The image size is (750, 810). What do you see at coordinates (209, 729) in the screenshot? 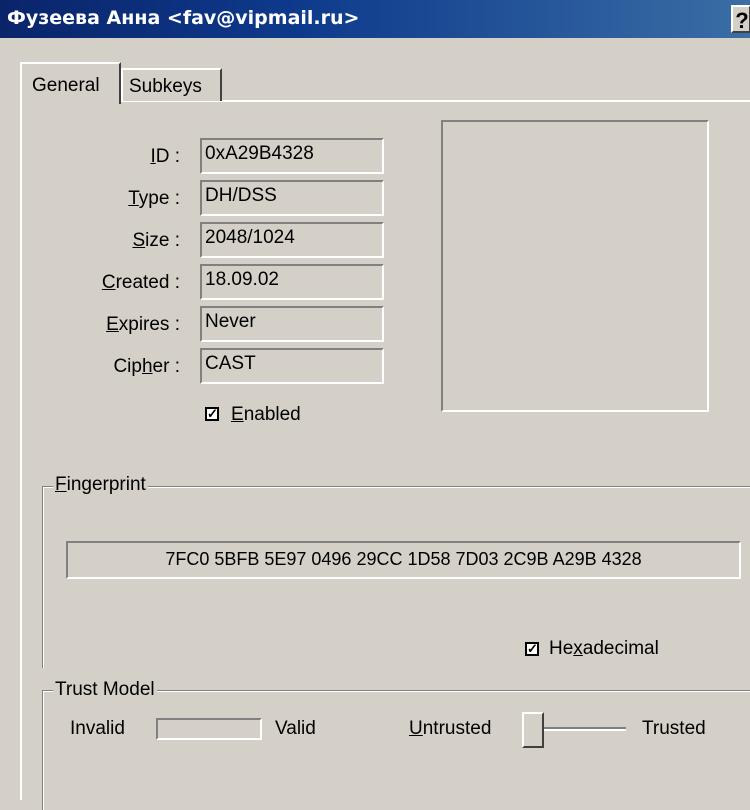
I see `validity-bar` at bounding box center [209, 729].